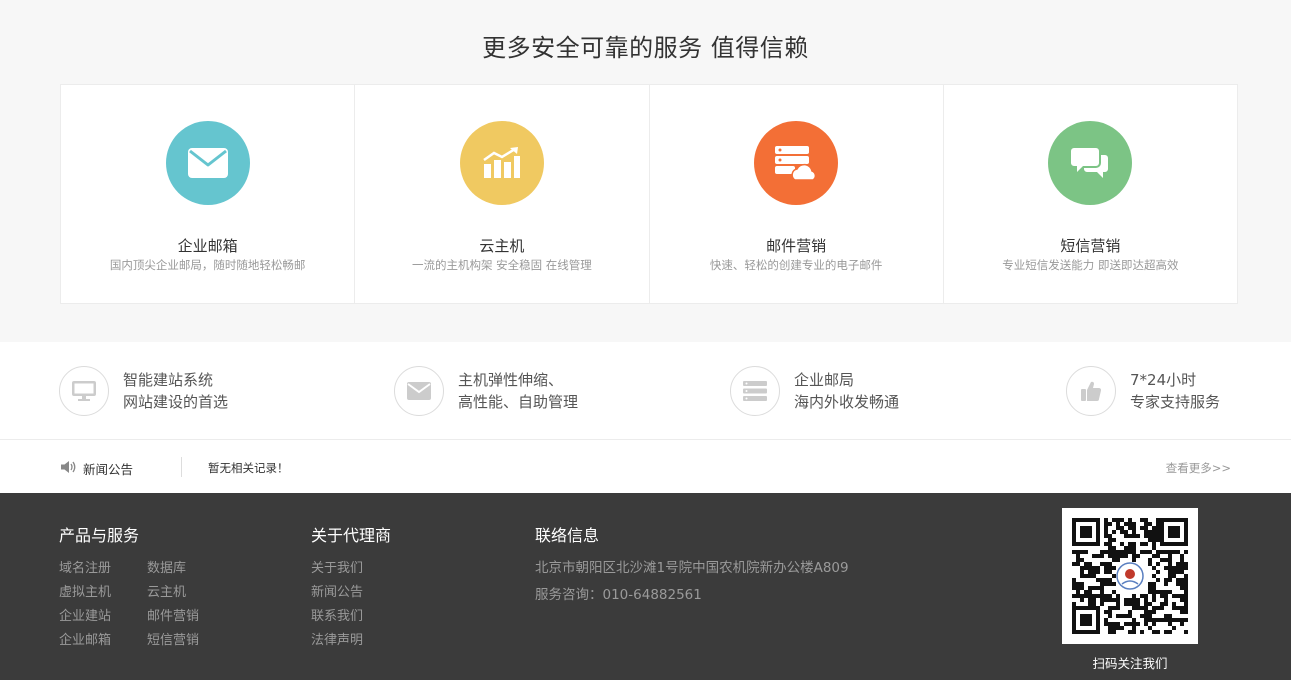  I want to click on qr-code-image, so click(1130, 576).